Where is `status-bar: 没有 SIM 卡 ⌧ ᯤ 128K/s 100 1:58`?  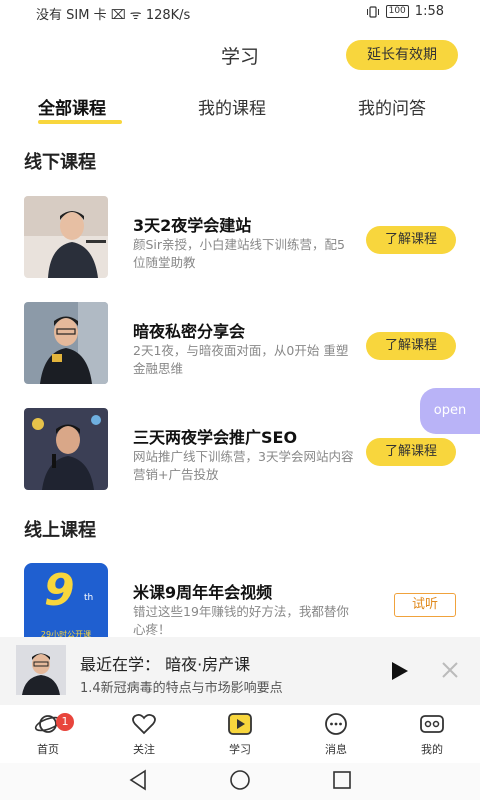
status-bar: 没有 SIM 卡 ⌧ ᯤ 128K/s 100 1:58 is located at coordinates (240, 12).